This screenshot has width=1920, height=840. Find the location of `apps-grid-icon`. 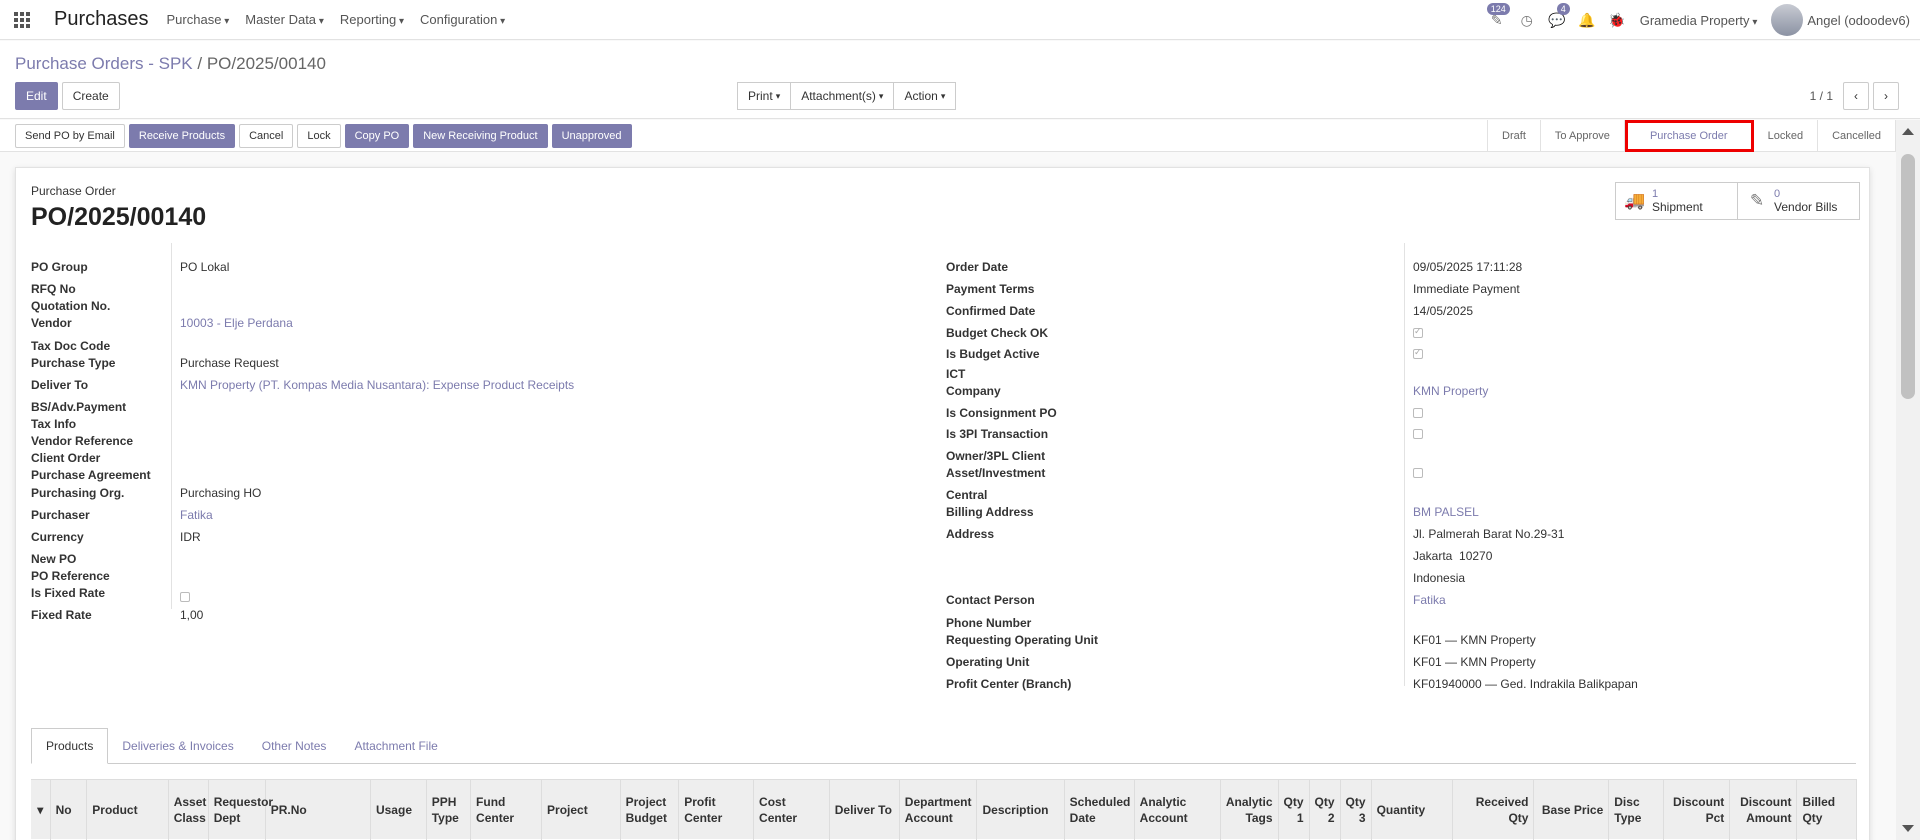

apps-grid-icon is located at coordinates (22, 19).